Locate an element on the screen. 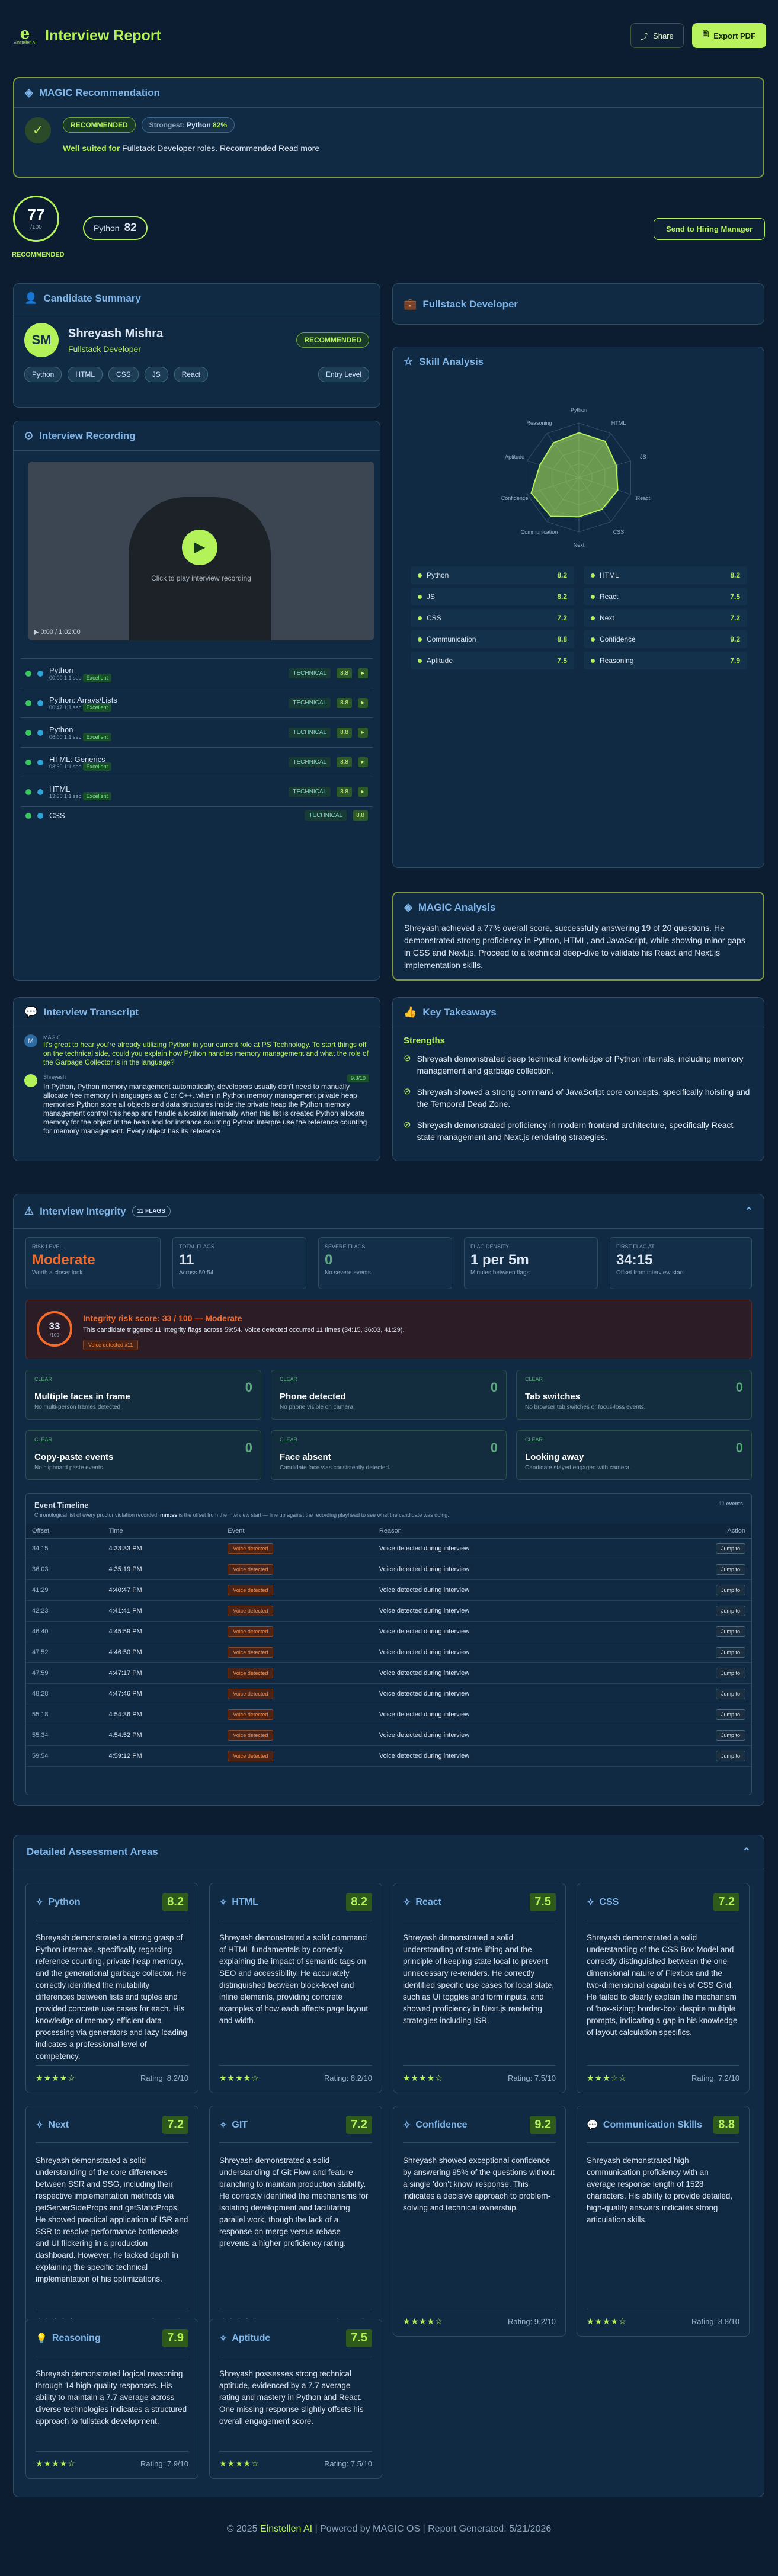 The height and width of the screenshot is (2576, 778). candidate-role: Fullstack Developer is located at coordinates (104, 349).